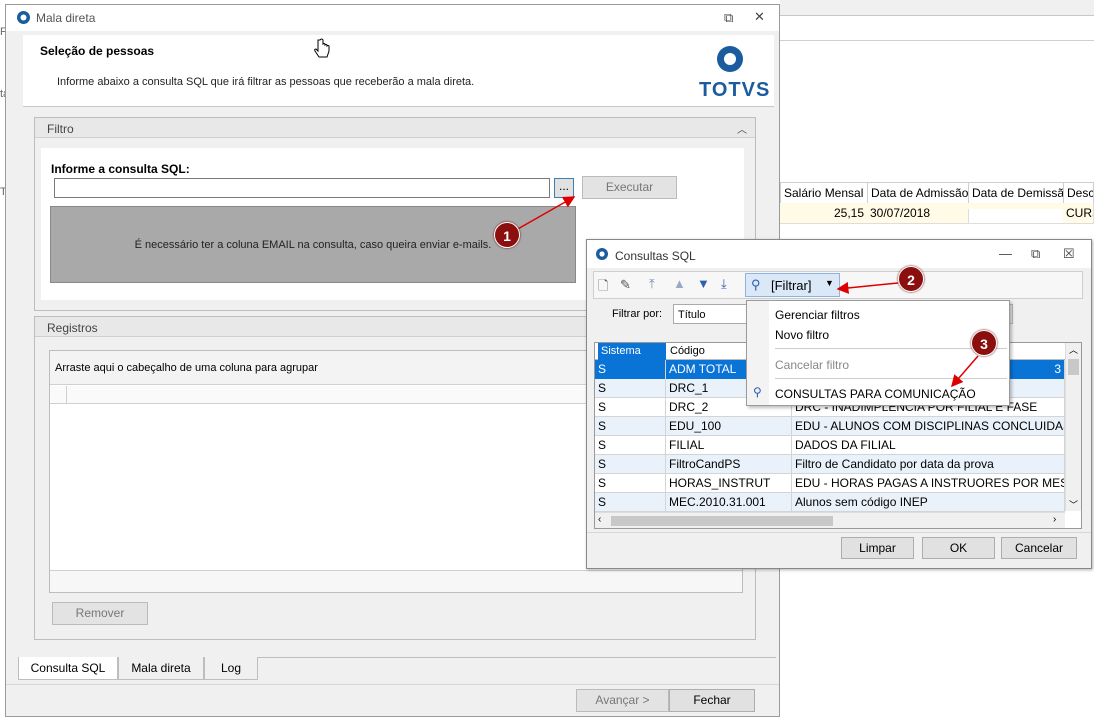  I want to click on callout-badge: 1, so click(507, 235).